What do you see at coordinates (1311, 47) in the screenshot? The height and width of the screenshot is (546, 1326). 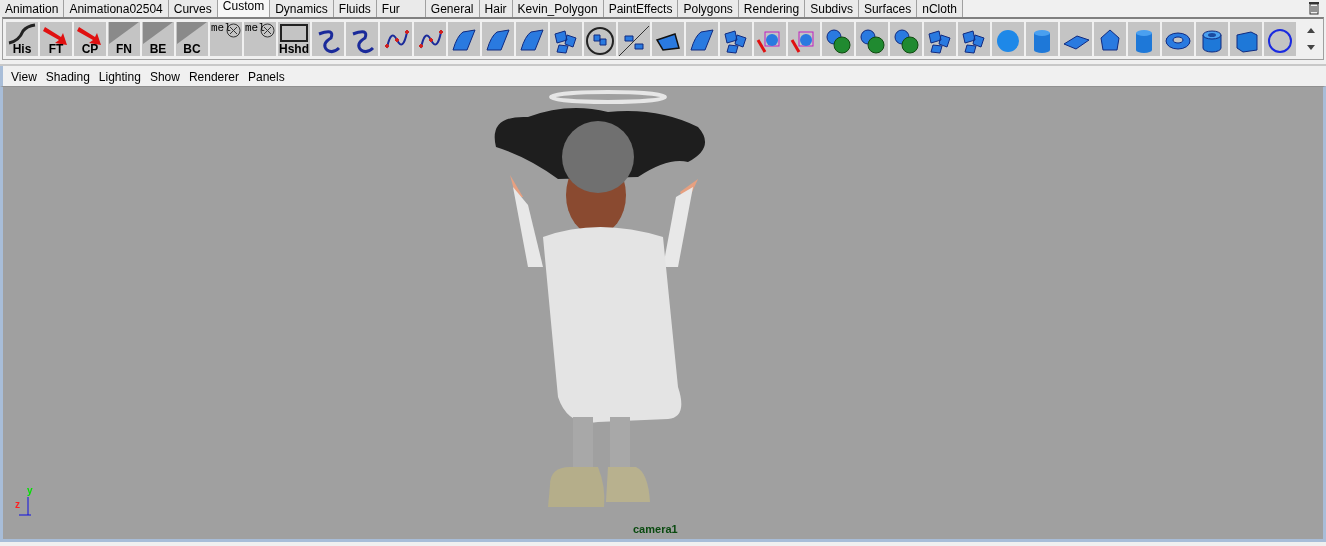 I see `scroll-down-icon` at bounding box center [1311, 47].